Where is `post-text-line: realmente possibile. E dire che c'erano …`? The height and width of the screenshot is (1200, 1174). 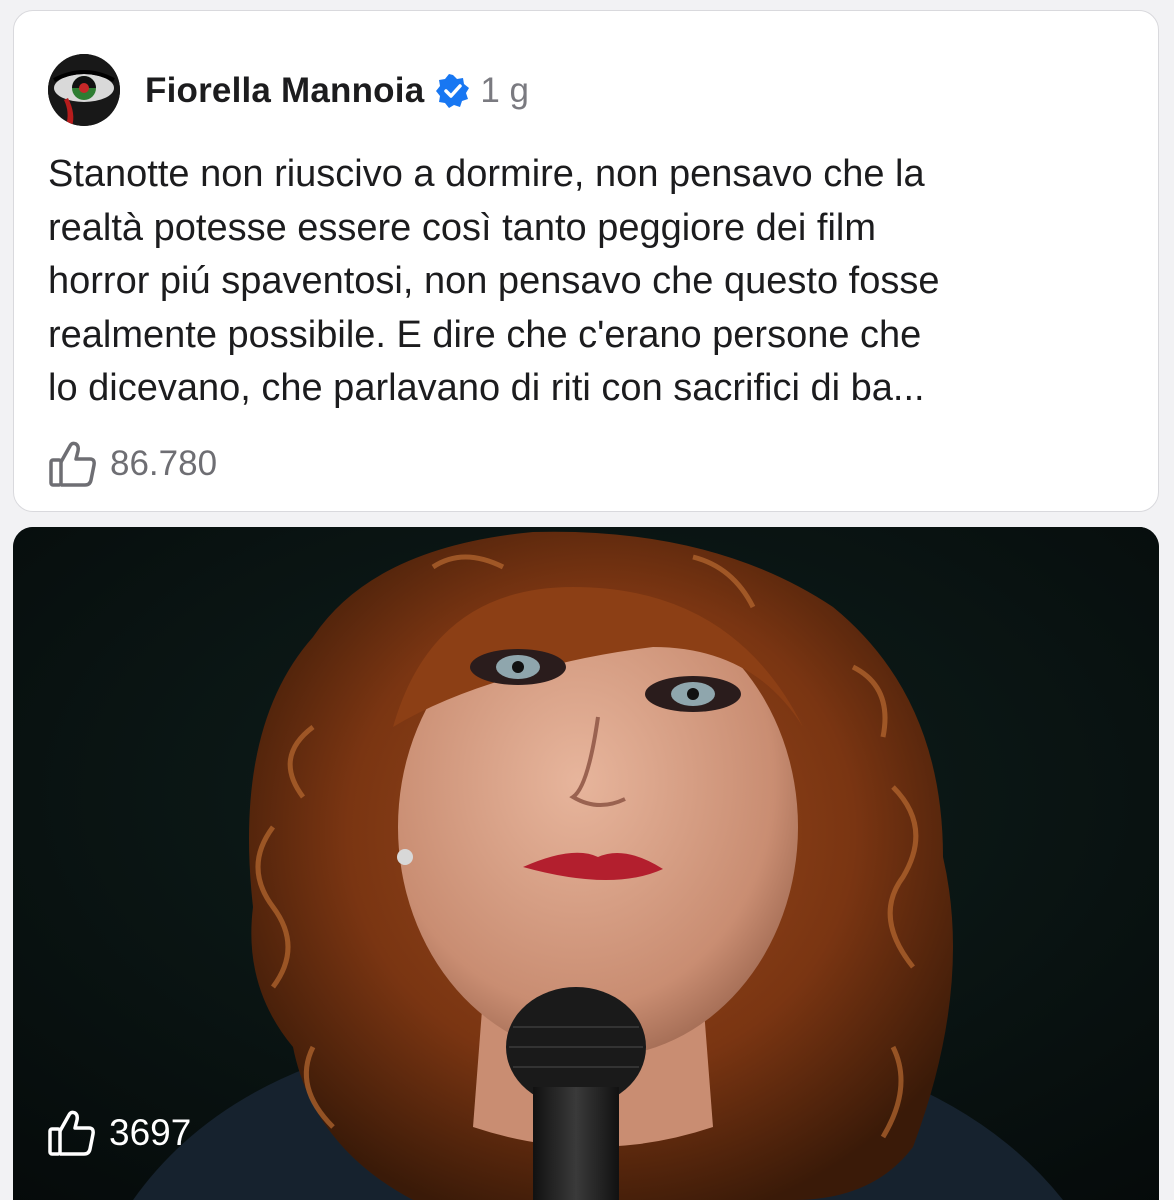
post-text-line: realmente possibile. E dire che c'erano … is located at coordinates (485, 334).